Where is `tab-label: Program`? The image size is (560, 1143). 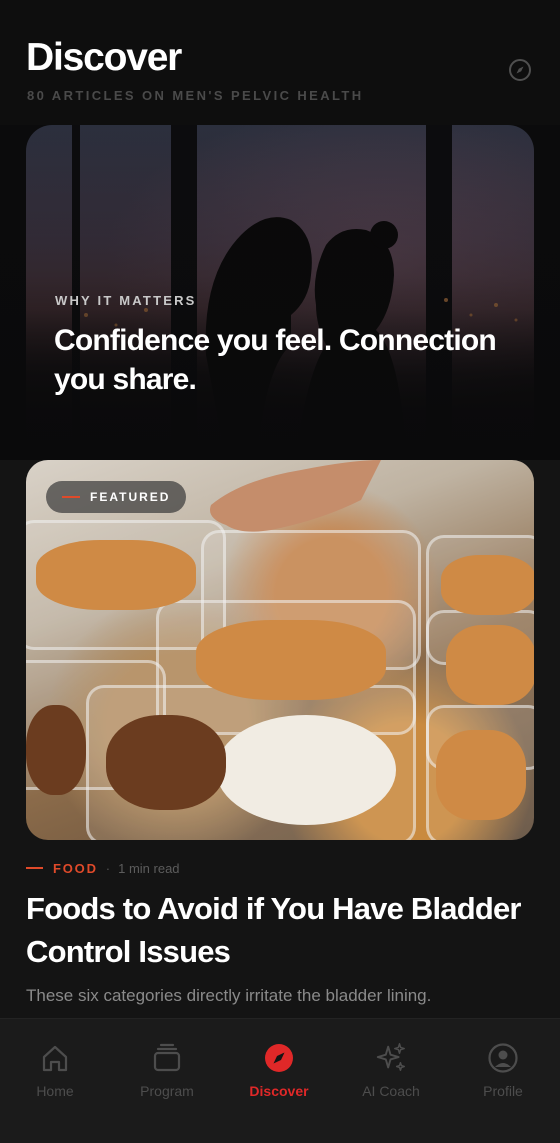
tab-label: Program is located at coordinates (167, 1091).